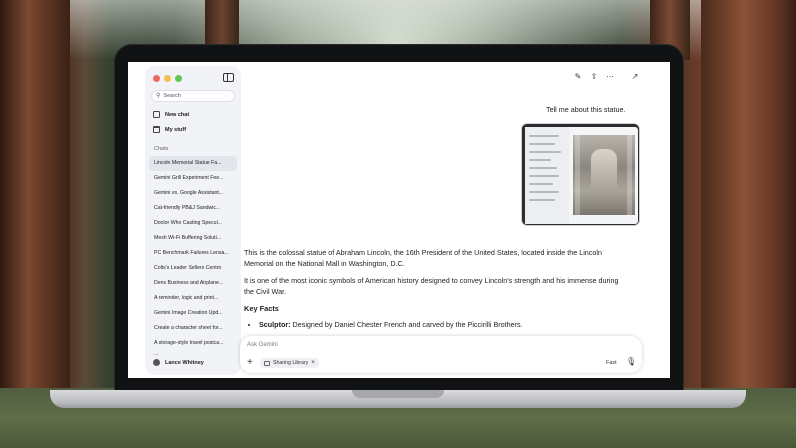 The image size is (796, 448). I want to click on user-name: Lance Whitney, so click(184, 362).